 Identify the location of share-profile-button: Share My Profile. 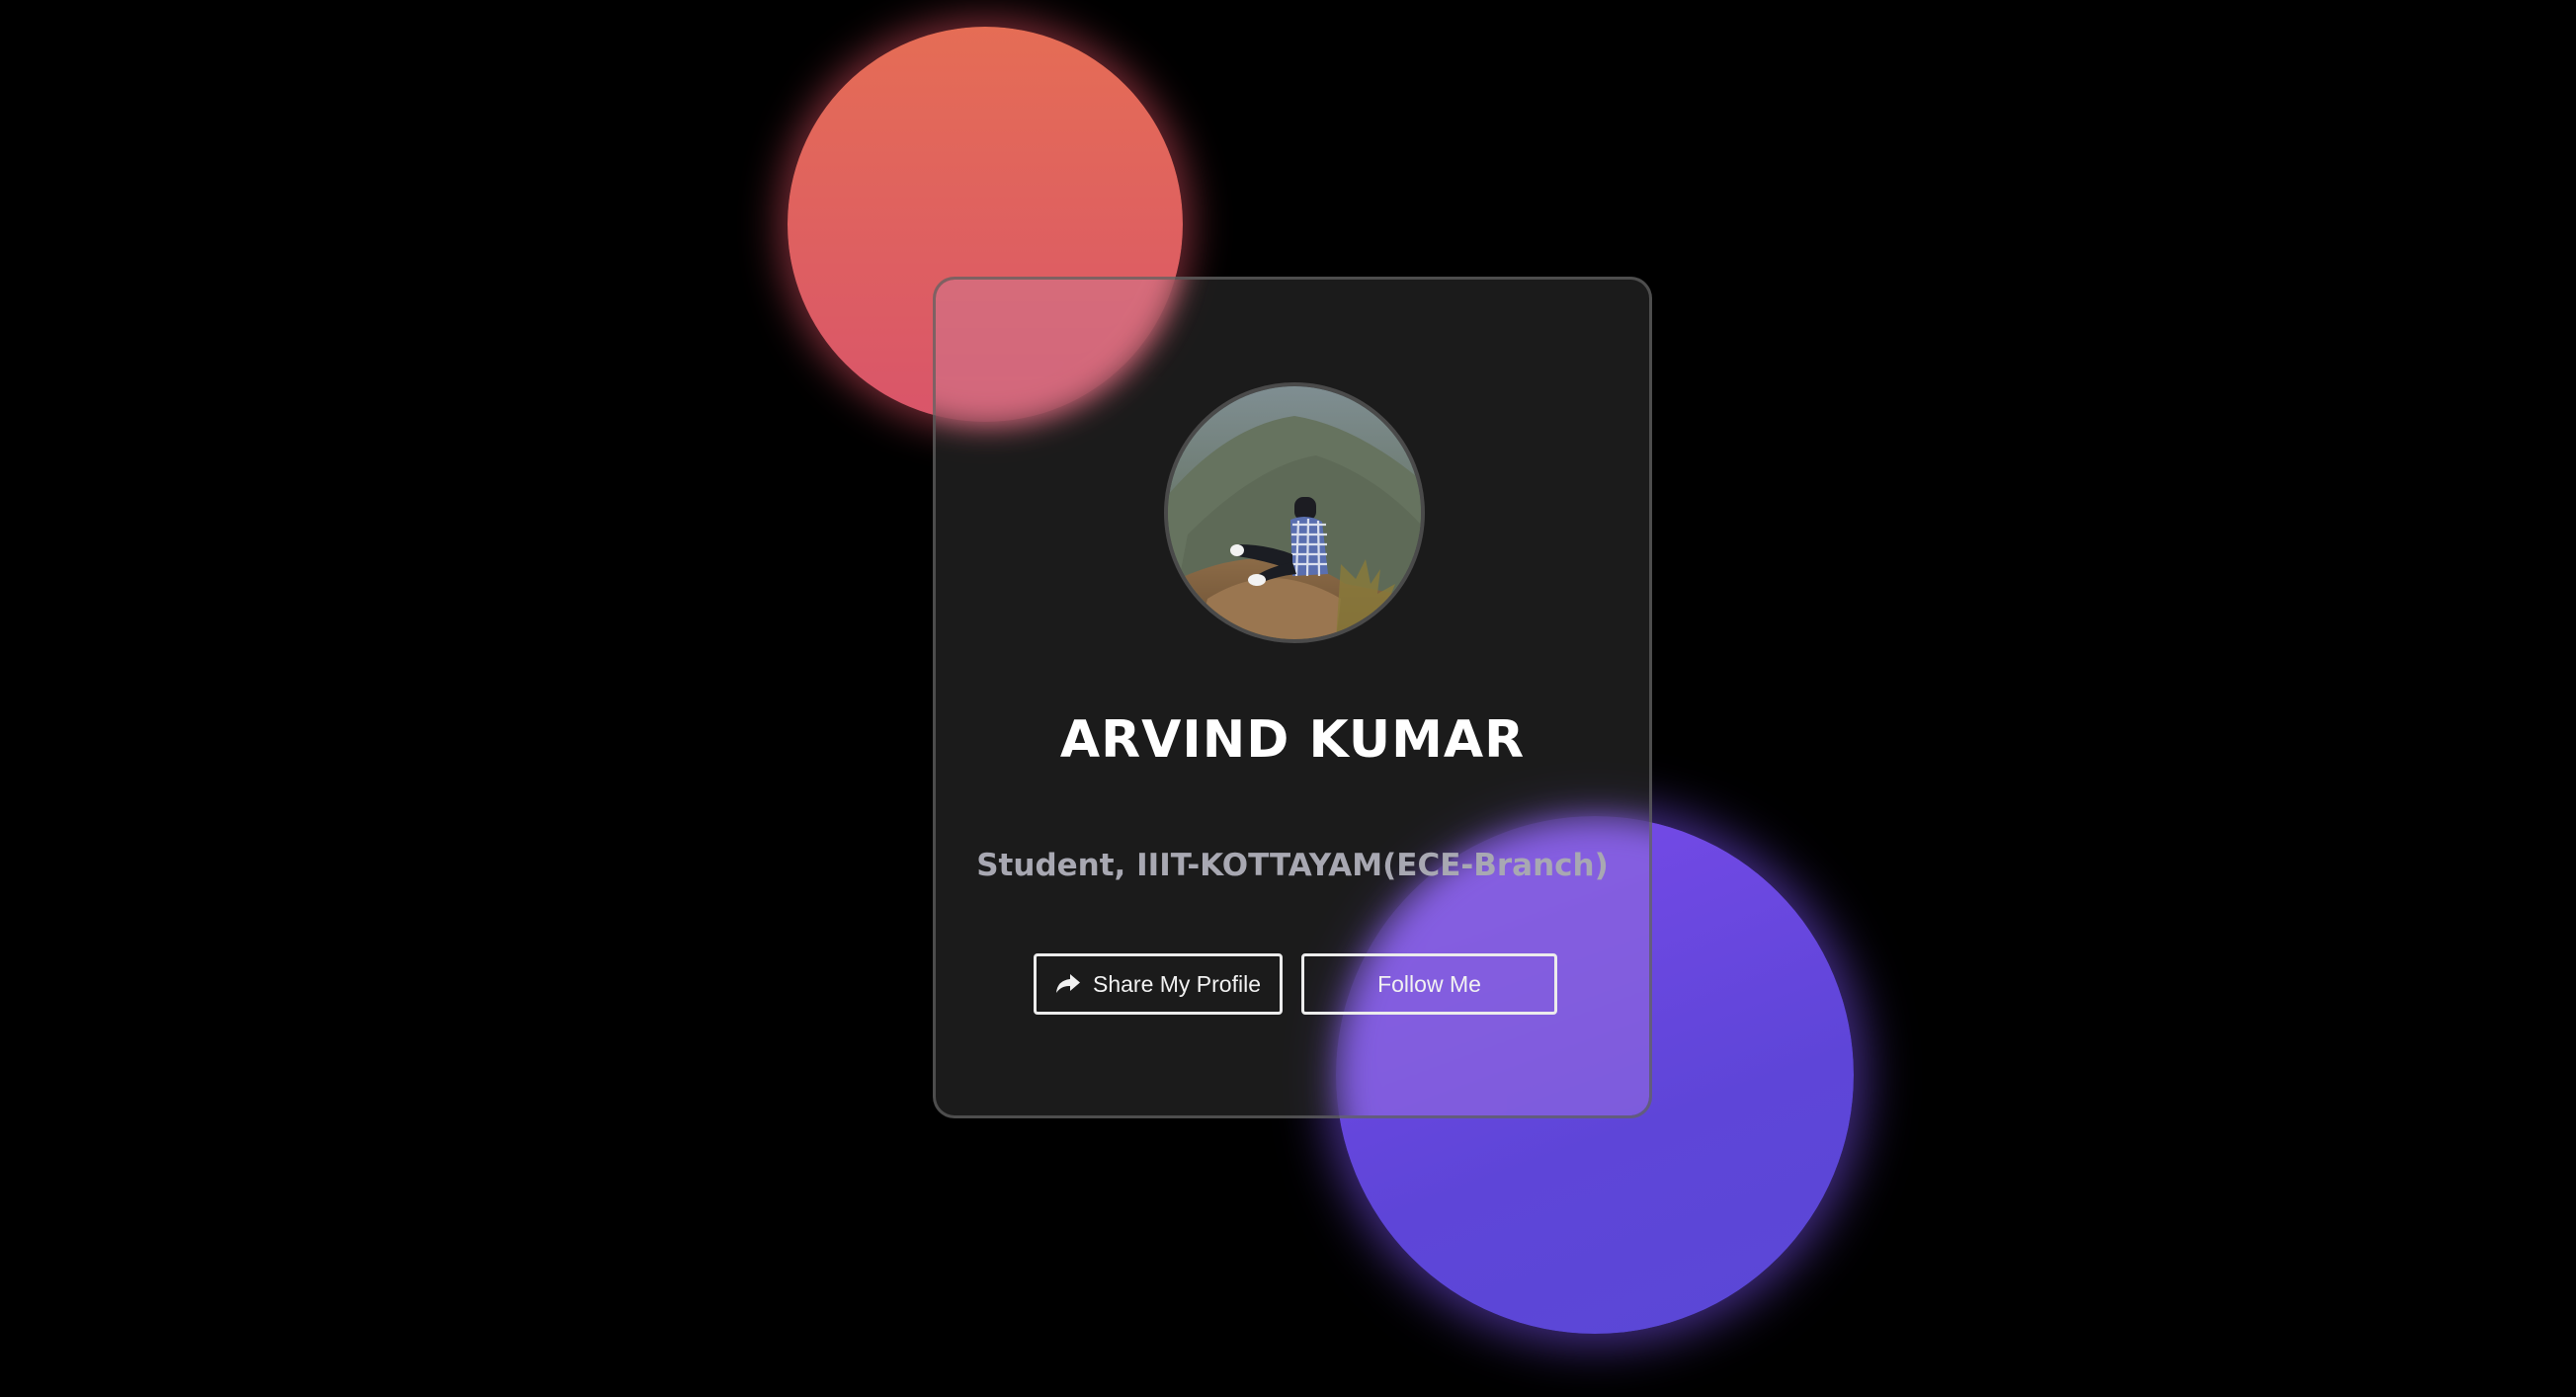
(1158, 984).